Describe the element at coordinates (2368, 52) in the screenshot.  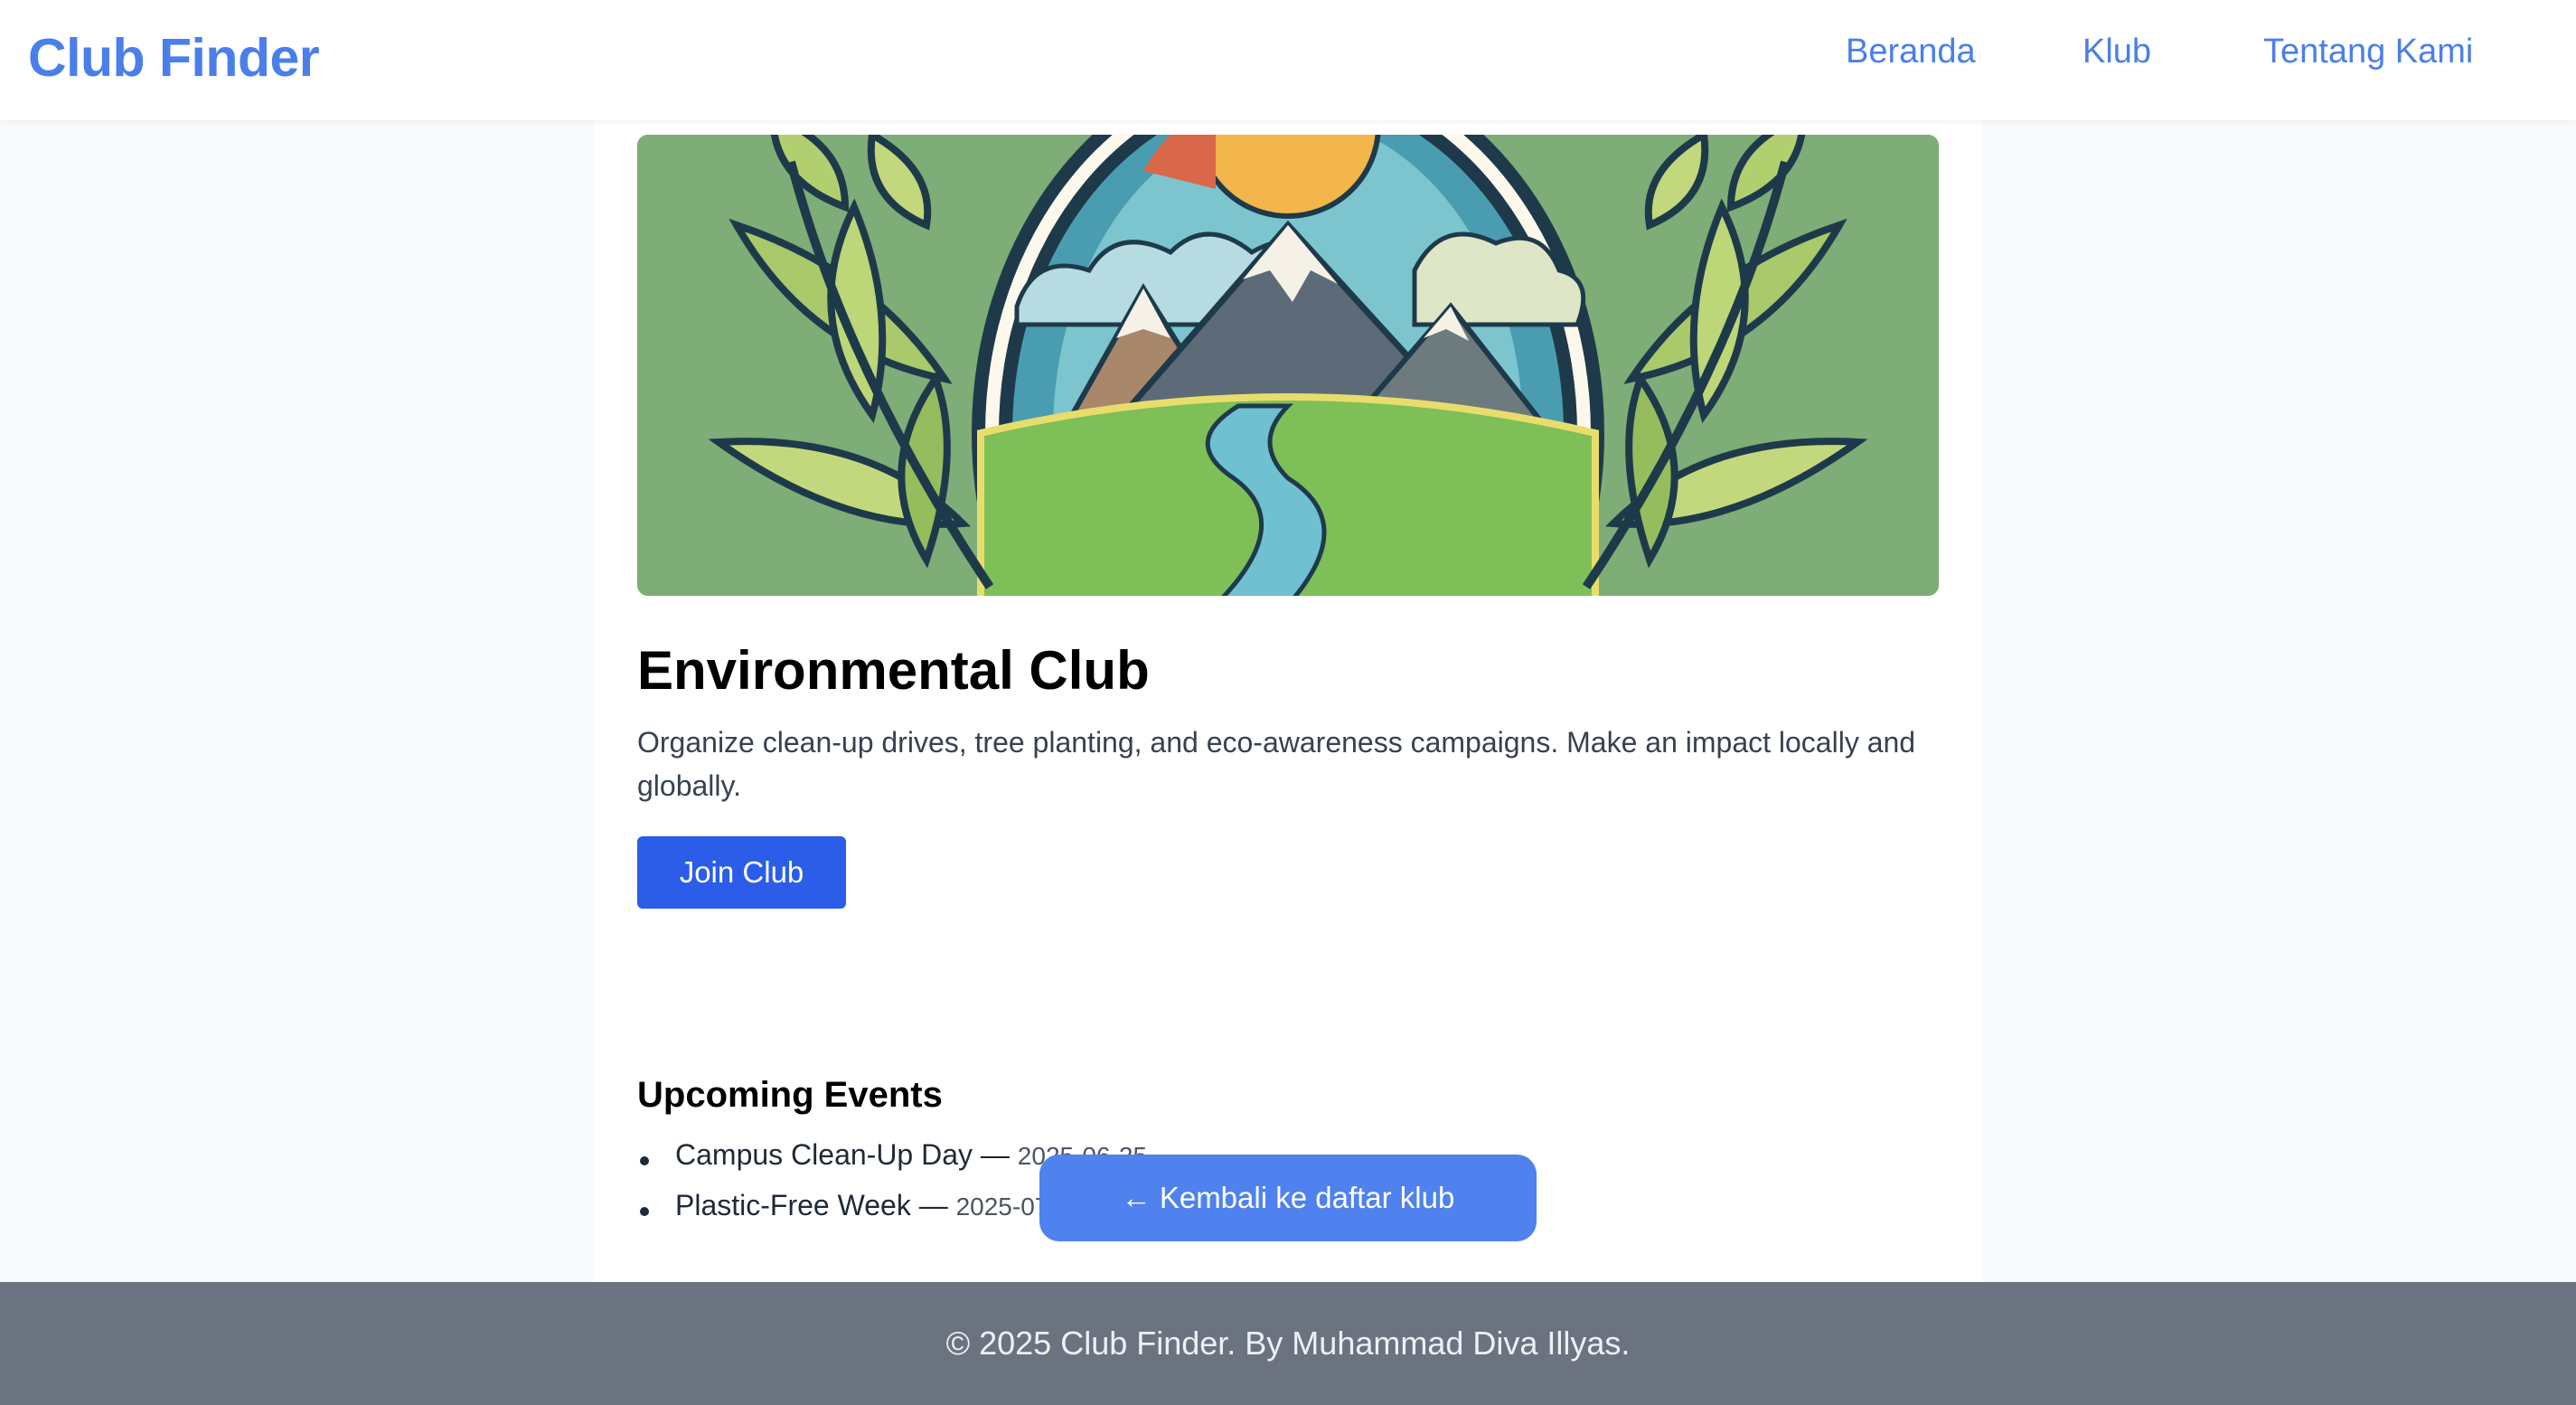
I see `nav-link-tentang-kami: Tentang Kami` at that location.